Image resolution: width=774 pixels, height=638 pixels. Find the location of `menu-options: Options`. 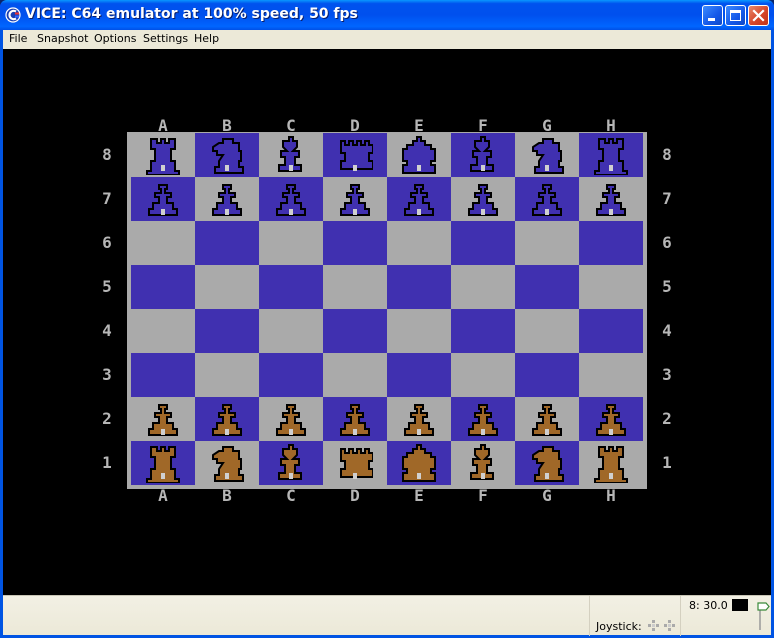

menu-options: Options is located at coordinates (115, 38).